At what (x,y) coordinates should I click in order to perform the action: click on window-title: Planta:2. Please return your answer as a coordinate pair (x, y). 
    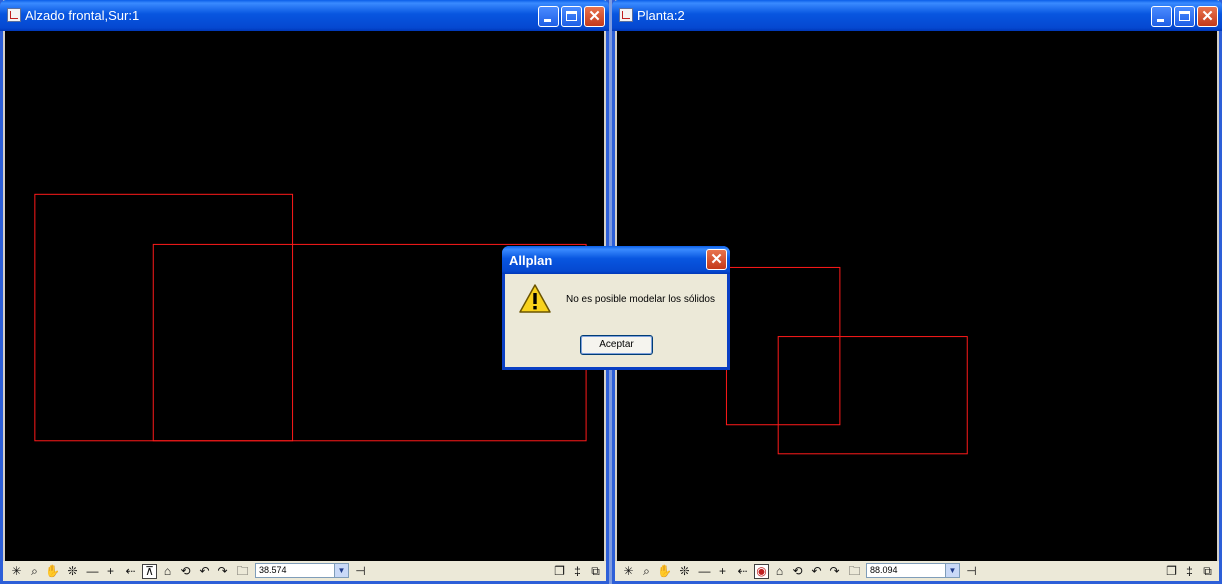
    Looking at the image, I should click on (661, 15).